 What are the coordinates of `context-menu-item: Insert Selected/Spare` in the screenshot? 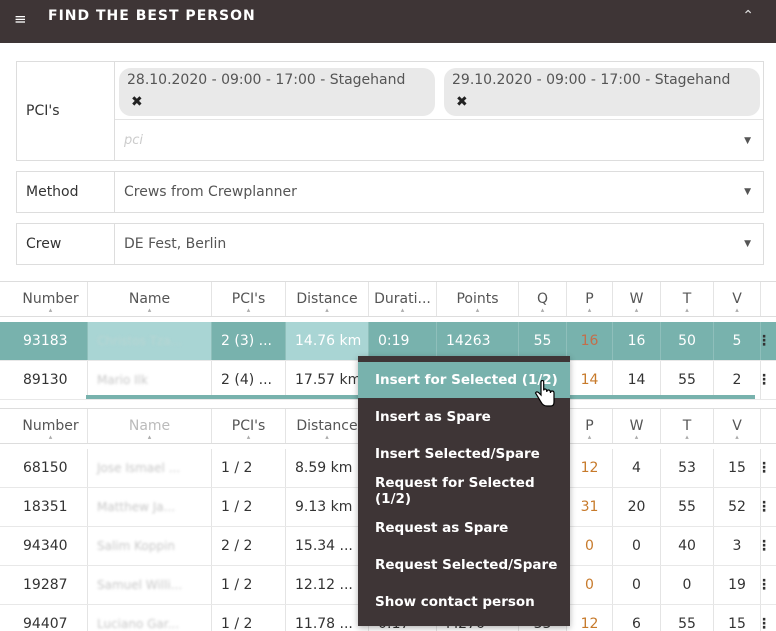 It's located at (464, 454).